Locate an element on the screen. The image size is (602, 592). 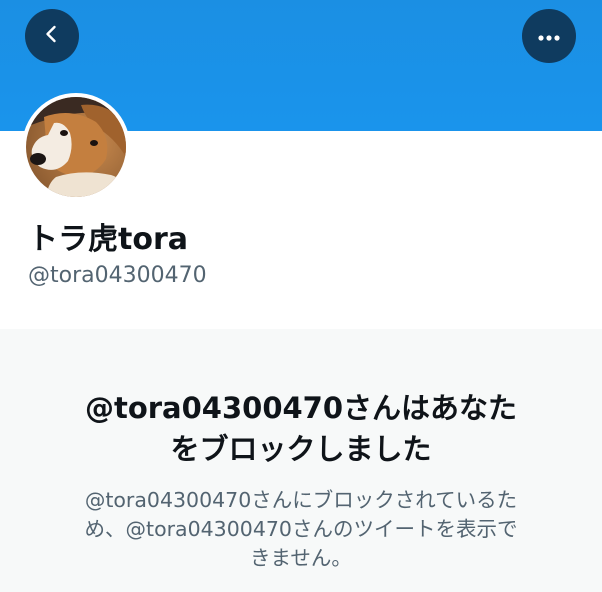
chevron-left-icon is located at coordinates (52, 36).